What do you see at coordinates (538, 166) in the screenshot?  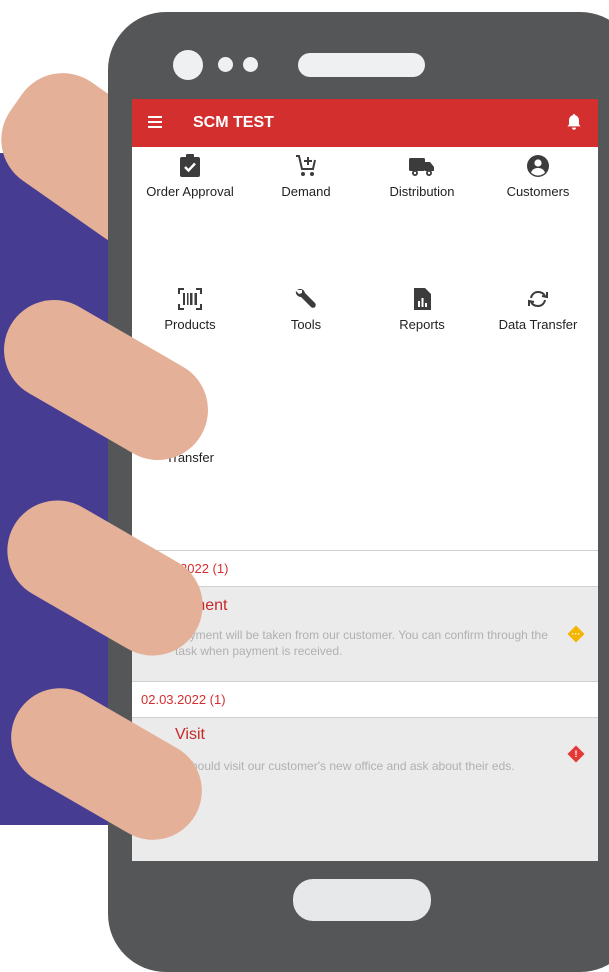 I see `account-circle-icon` at bounding box center [538, 166].